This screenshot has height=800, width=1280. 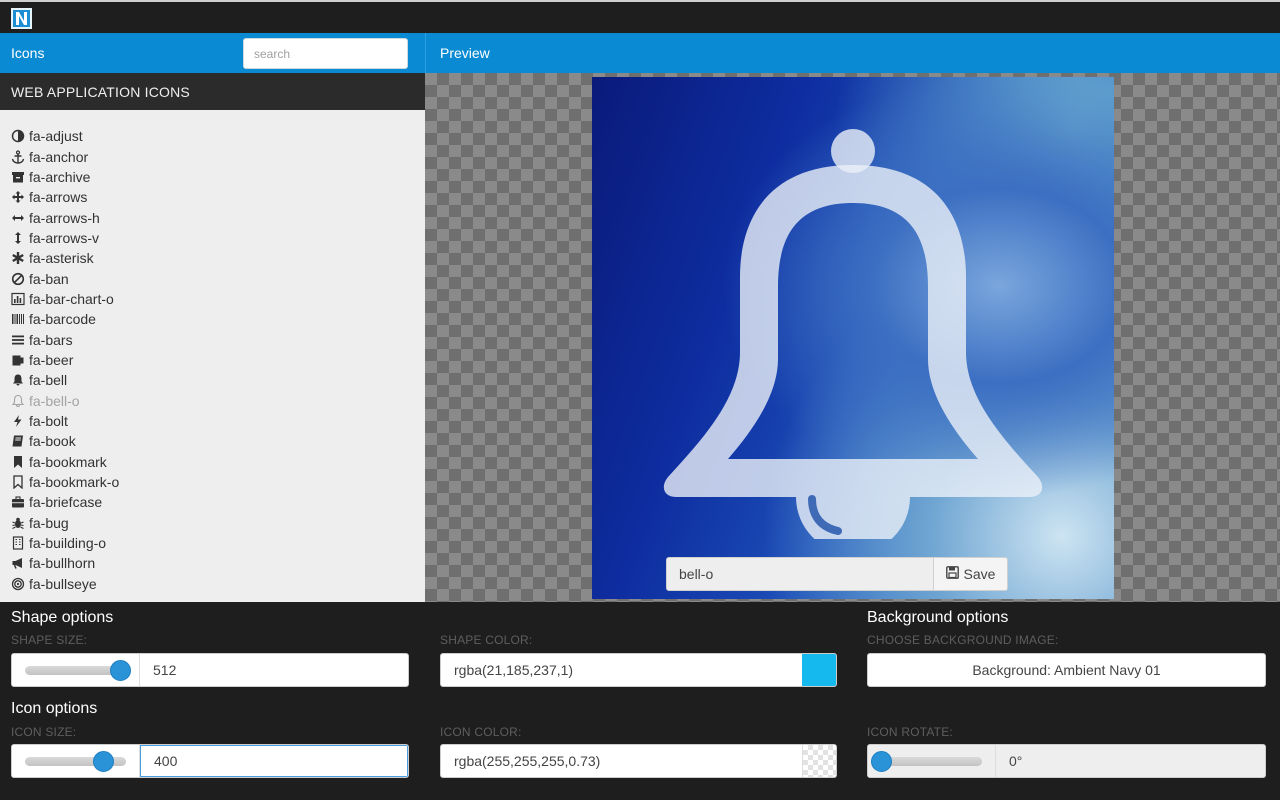 What do you see at coordinates (212, 53) in the screenshot?
I see `icons-header: Icons` at bounding box center [212, 53].